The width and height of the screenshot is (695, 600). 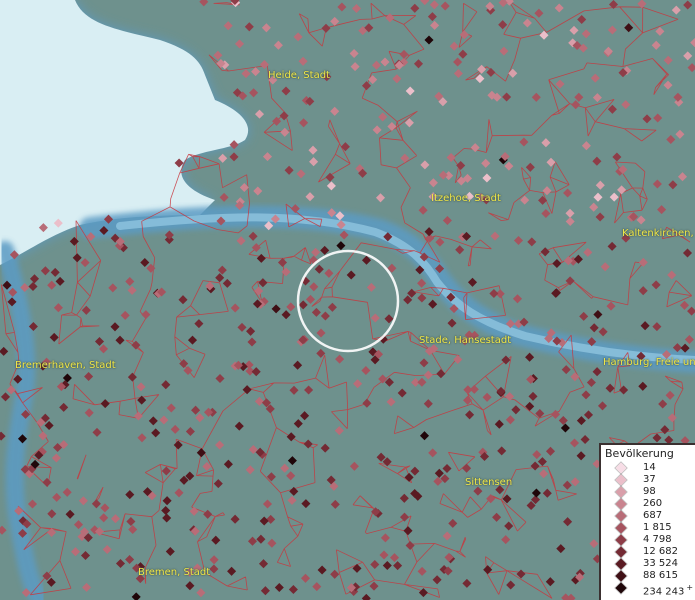 What do you see at coordinates (660, 551) in the screenshot?
I see `legend-label: 12 682` at bounding box center [660, 551].